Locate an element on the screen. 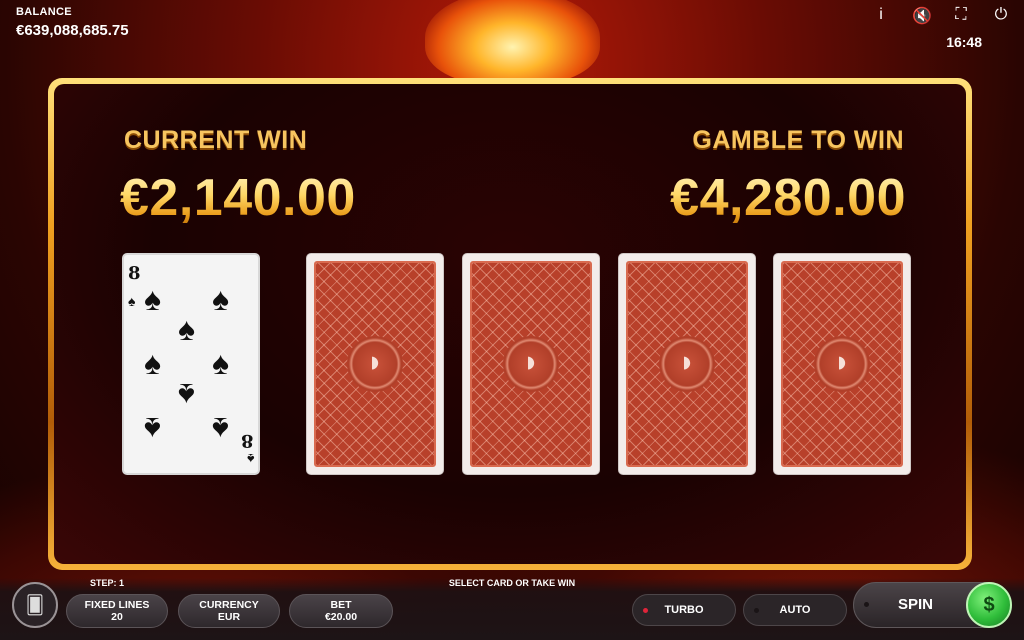  fixed-lines-value: 20 is located at coordinates (117, 617).